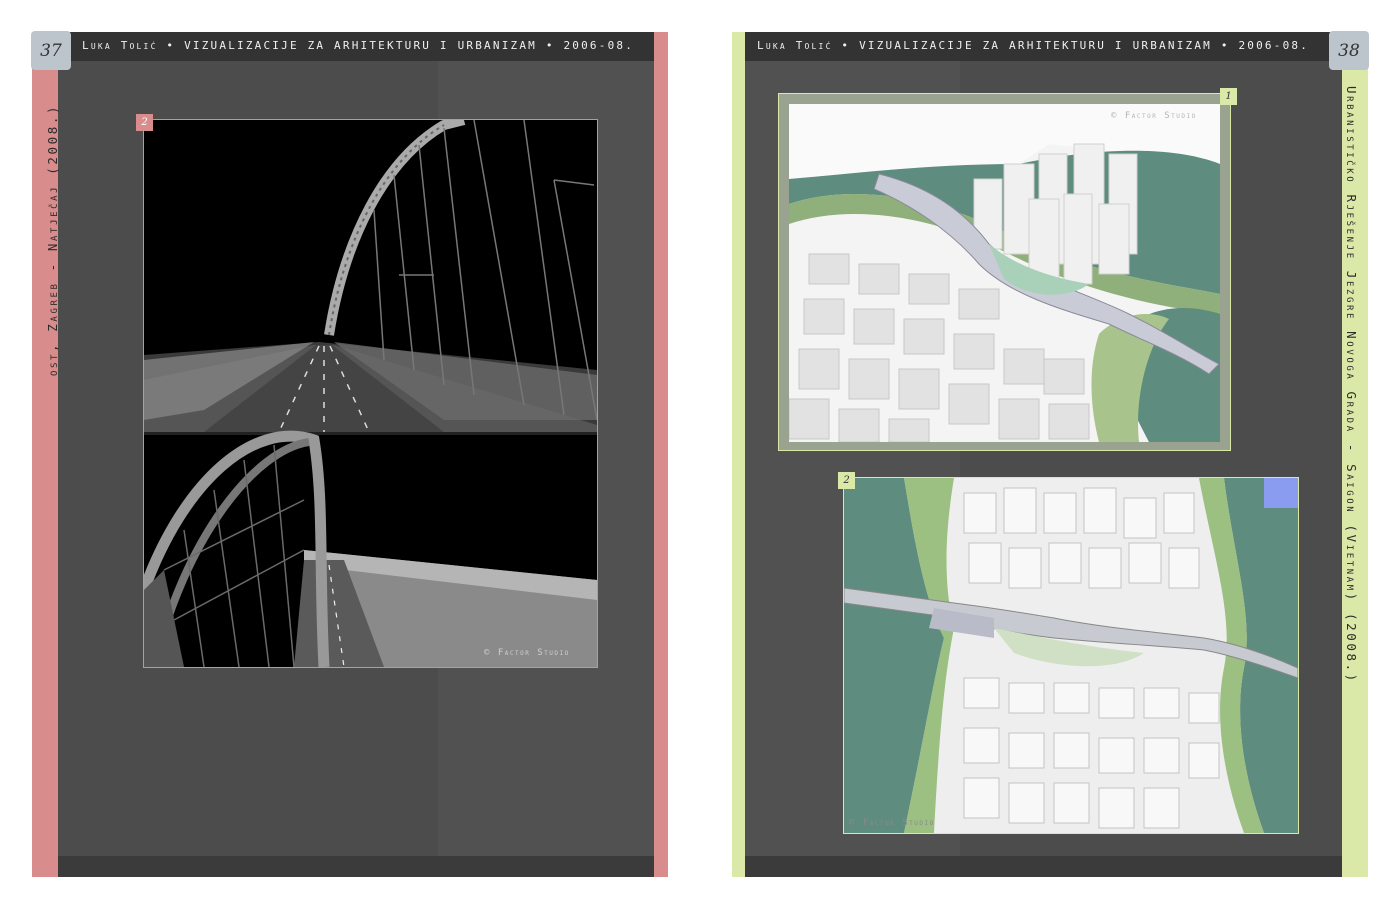 The height and width of the screenshot is (906, 1400). Describe the element at coordinates (51, 50) in the screenshot. I see `page-number-left: 37` at that location.